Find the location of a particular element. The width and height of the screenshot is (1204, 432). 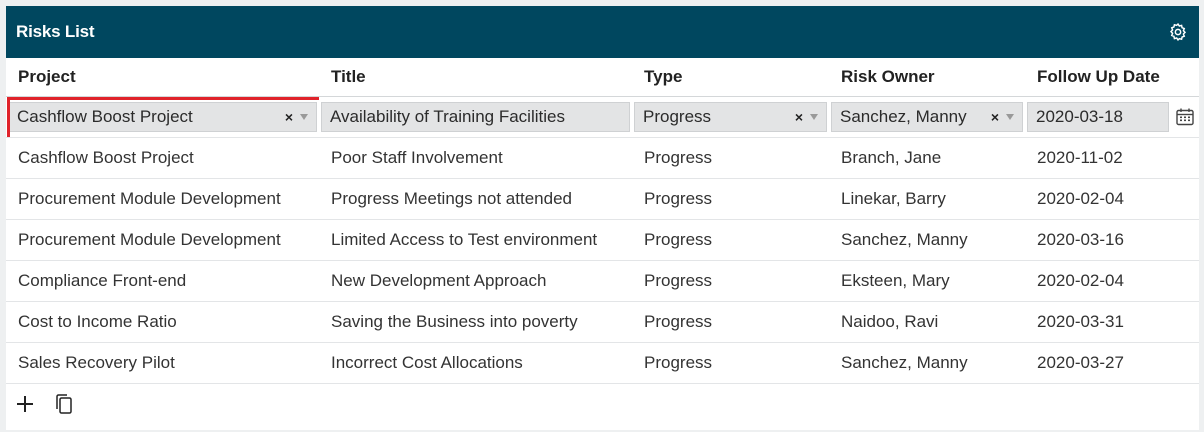

copy-icon is located at coordinates (64, 404).